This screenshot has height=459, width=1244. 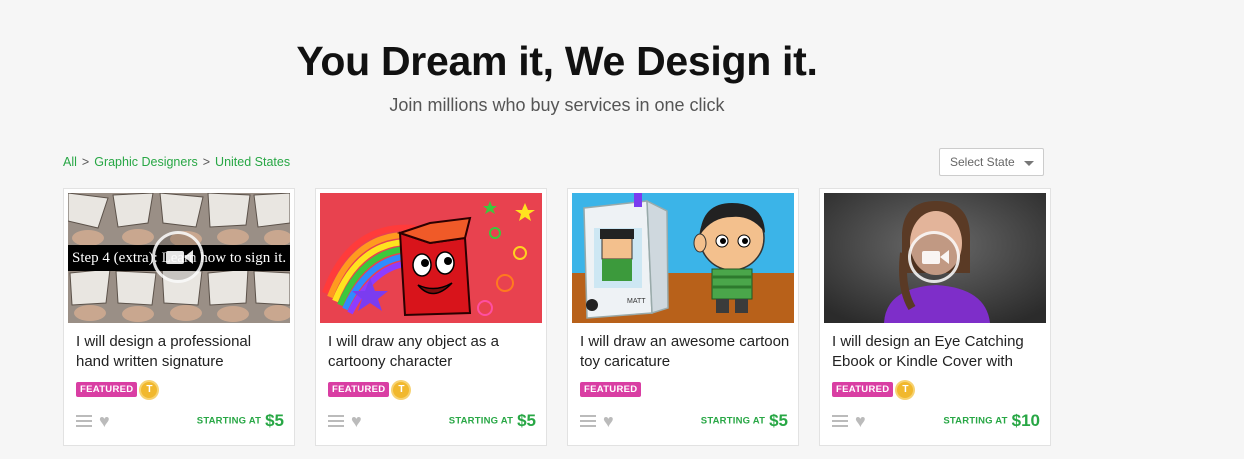 What do you see at coordinates (636, 301) in the screenshot?
I see `toy-box-name: MATT` at bounding box center [636, 301].